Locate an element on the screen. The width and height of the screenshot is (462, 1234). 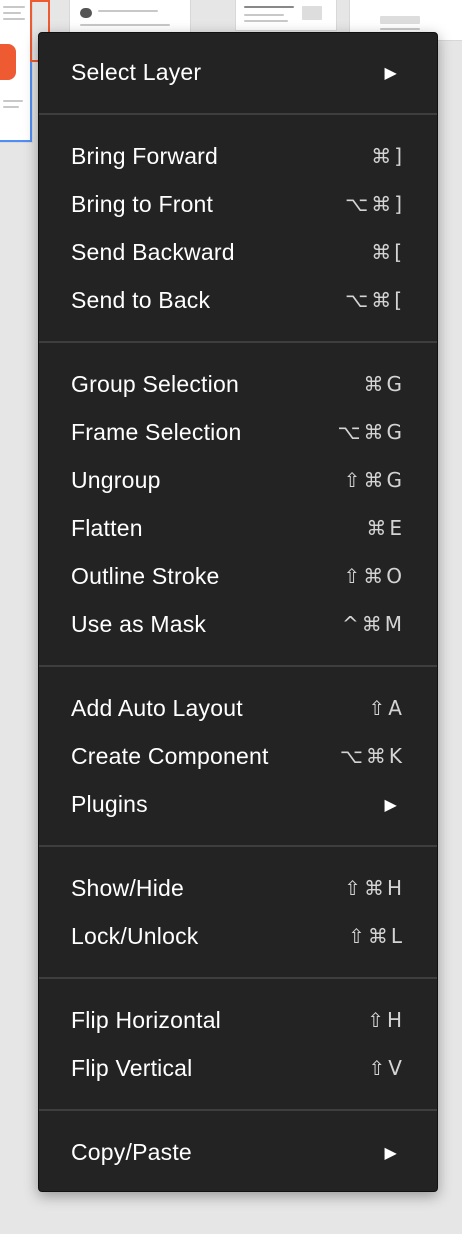
menu-item-label: Flatten is located at coordinates (107, 527).